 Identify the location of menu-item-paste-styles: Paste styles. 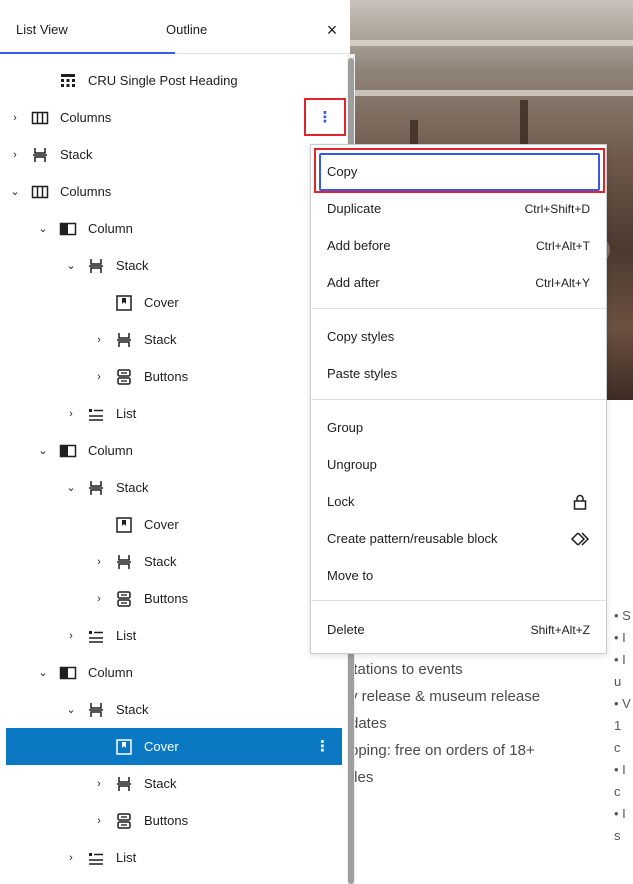
(458, 373).